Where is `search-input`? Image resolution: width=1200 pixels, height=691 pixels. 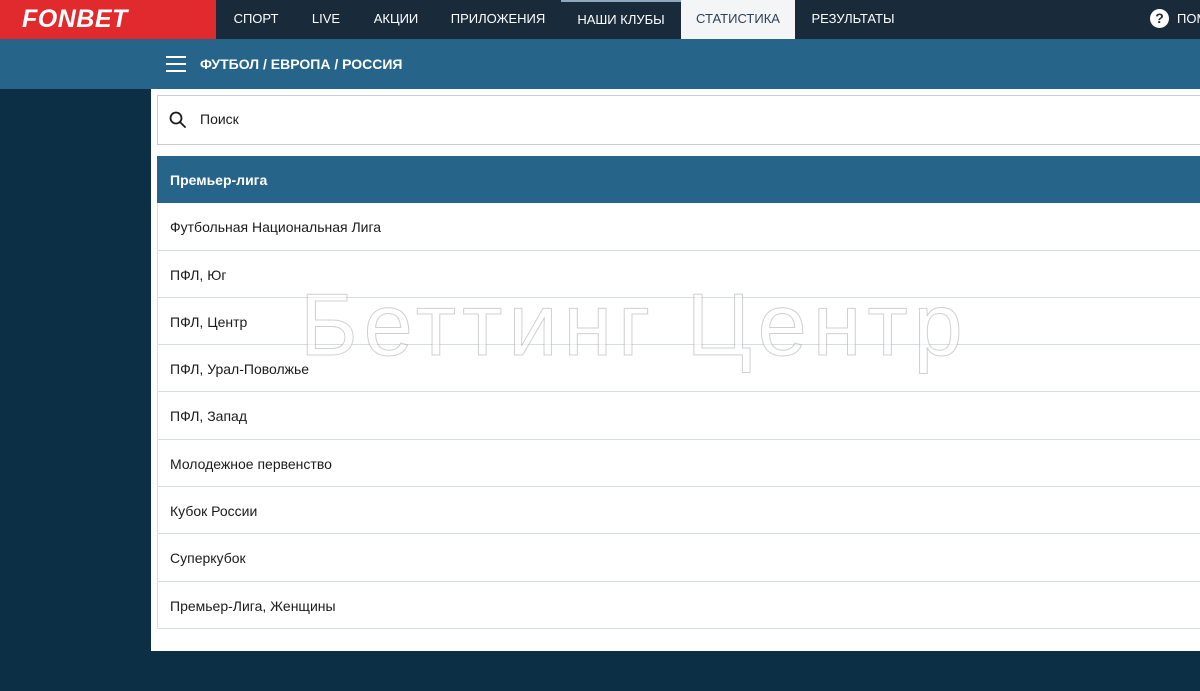 search-input is located at coordinates (695, 119).